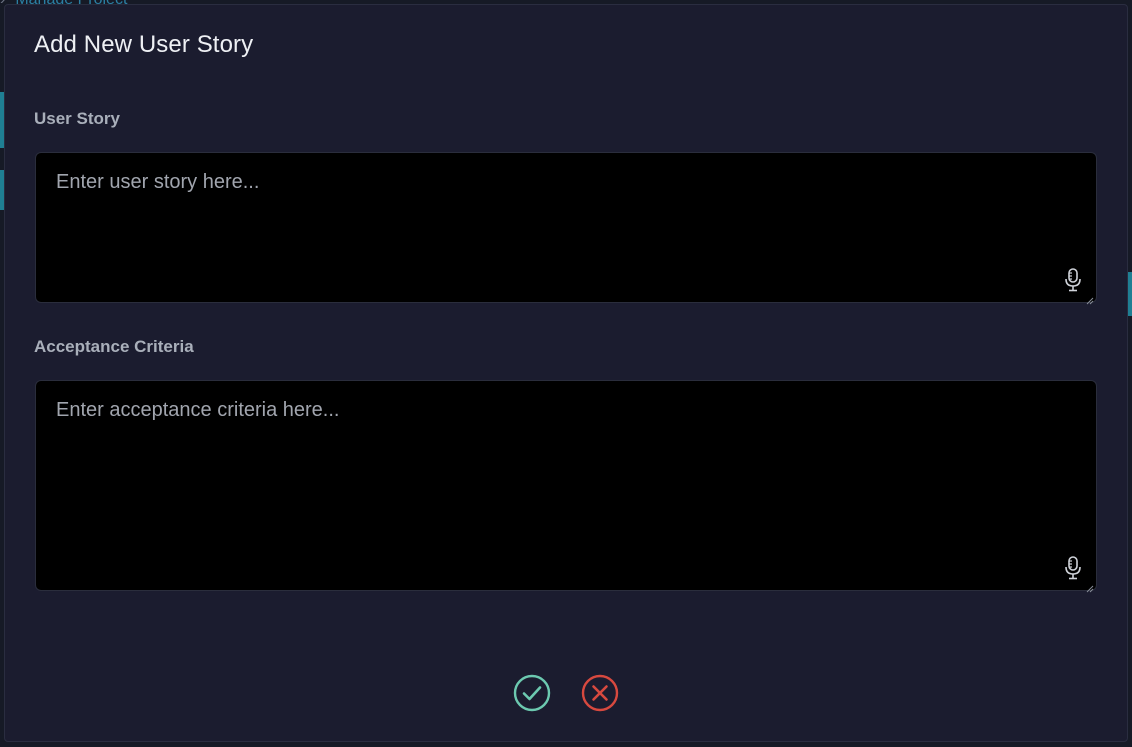 This screenshot has width=1132, height=747. Describe the element at coordinates (77, 118) in the screenshot. I see `user-story-label: User Story` at that location.